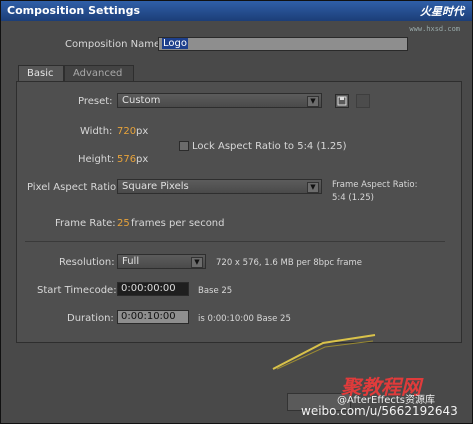 The height and width of the screenshot is (424, 473). I want to click on start-timecode-base: Base 25, so click(215, 291).